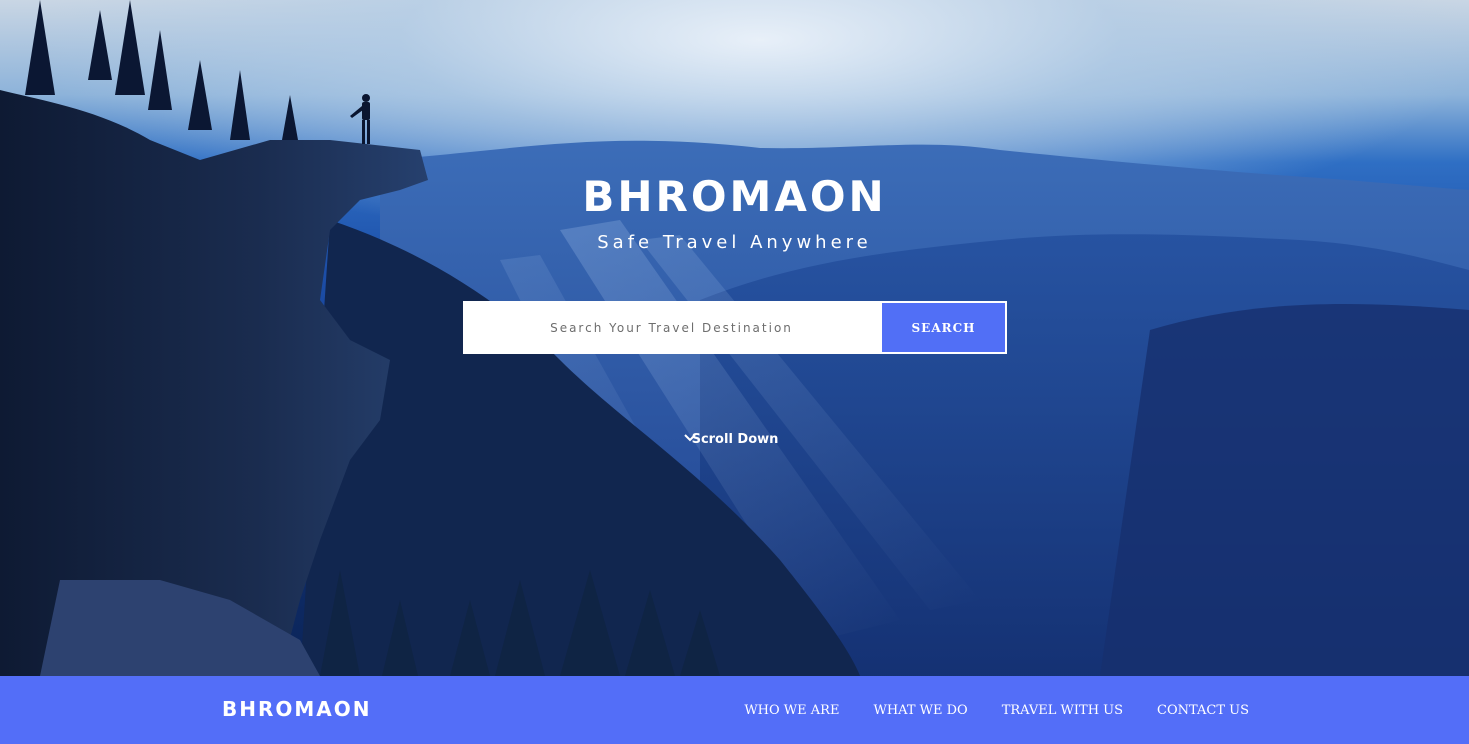  I want to click on hero-tagline: Safe Travel Anywhere, so click(734, 242).